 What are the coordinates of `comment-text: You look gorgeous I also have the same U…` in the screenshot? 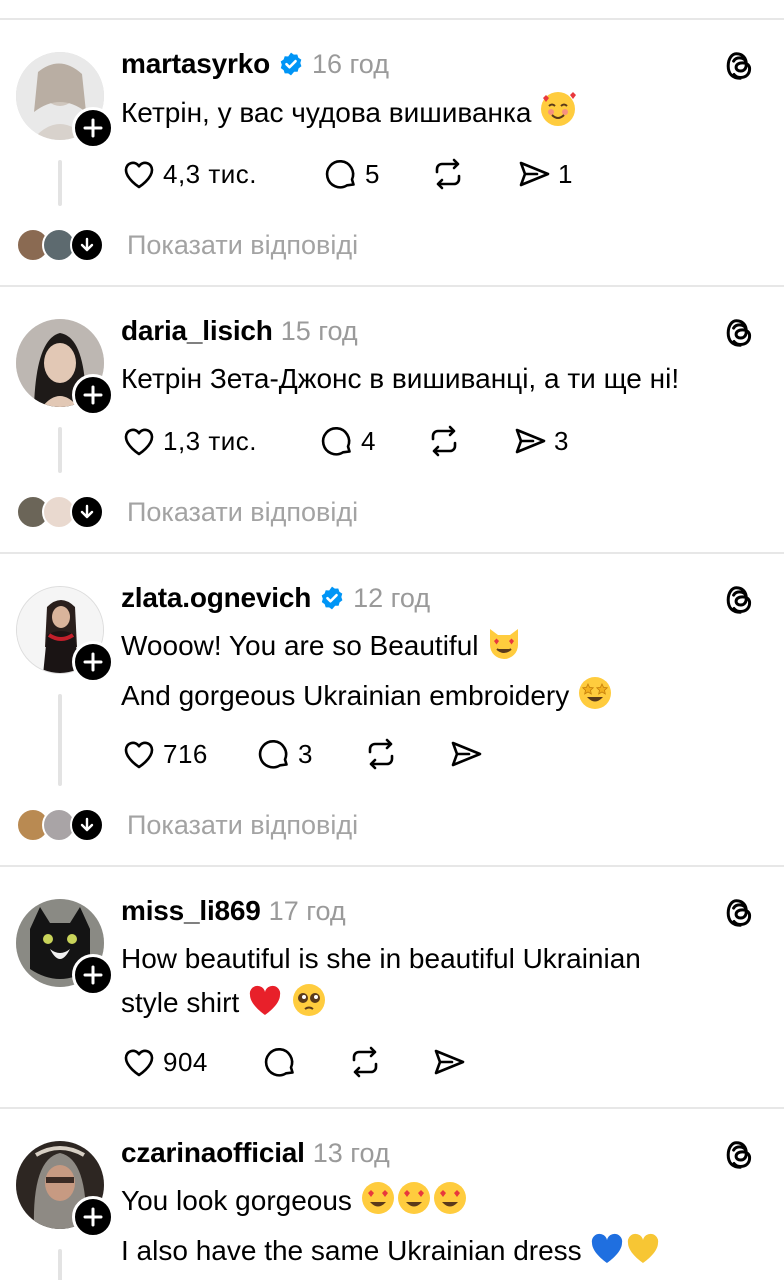 It's located at (431, 1229).